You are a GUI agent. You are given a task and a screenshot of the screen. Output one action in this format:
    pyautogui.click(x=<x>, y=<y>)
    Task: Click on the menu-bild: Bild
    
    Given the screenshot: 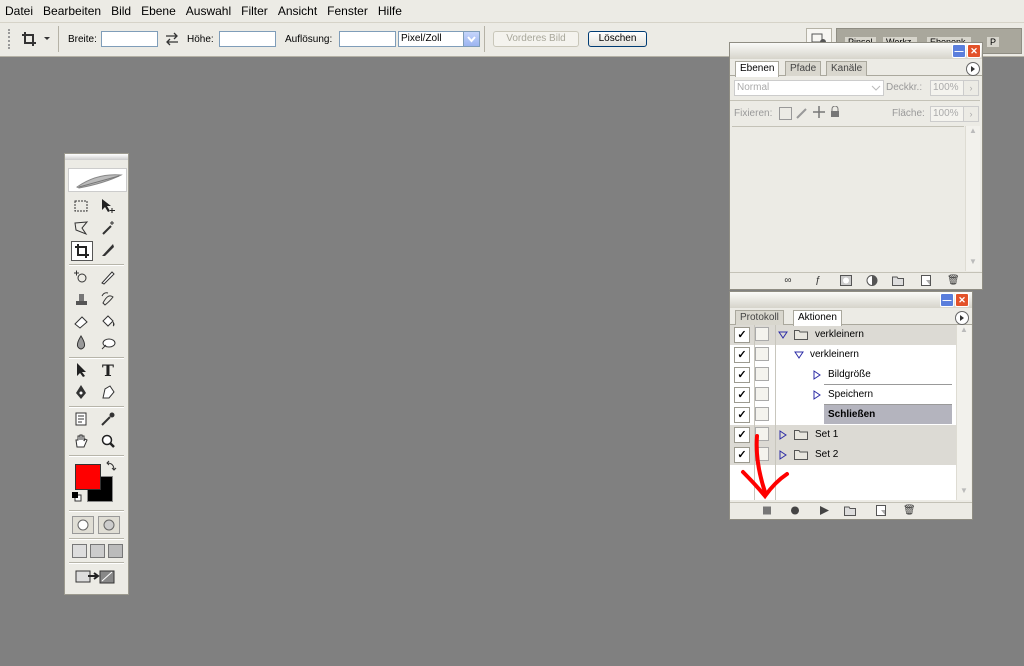 What is the action you would take?
    pyautogui.click(x=121, y=11)
    